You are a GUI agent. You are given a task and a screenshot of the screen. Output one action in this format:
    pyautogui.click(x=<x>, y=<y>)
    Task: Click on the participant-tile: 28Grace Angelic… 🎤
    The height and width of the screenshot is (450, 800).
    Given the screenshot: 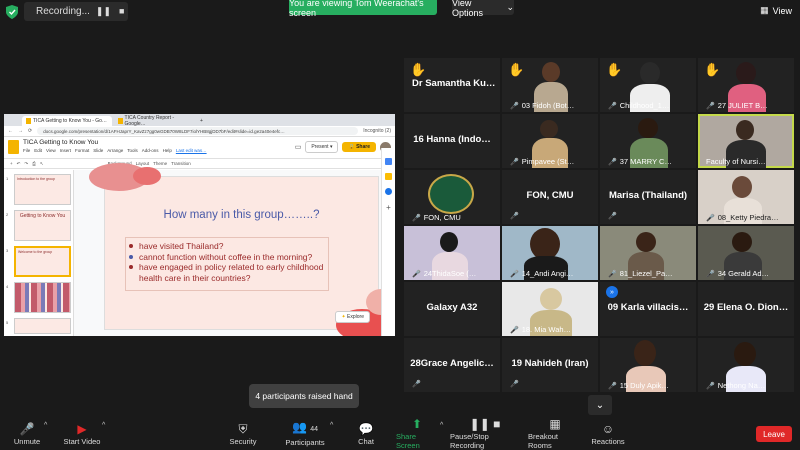 What is the action you would take?
    pyautogui.click(x=452, y=365)
    